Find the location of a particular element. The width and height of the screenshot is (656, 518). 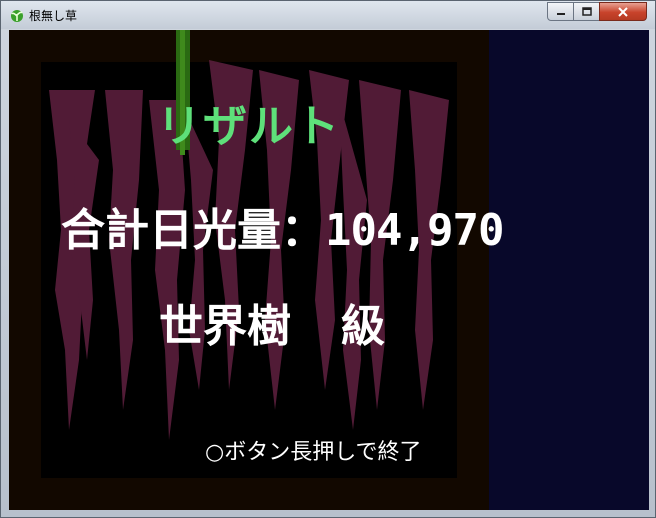

minimize-icon is located at coordinates (560, 13).